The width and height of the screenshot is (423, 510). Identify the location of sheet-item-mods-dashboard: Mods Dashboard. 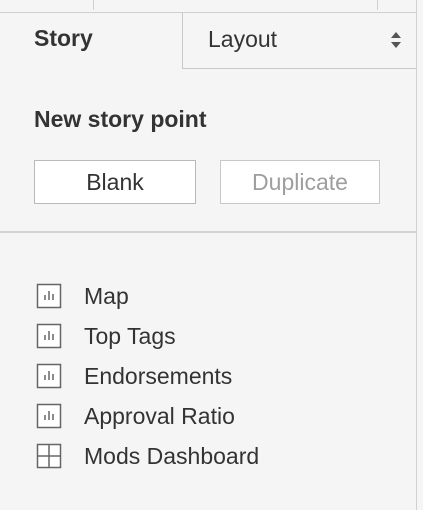
(147, 456).